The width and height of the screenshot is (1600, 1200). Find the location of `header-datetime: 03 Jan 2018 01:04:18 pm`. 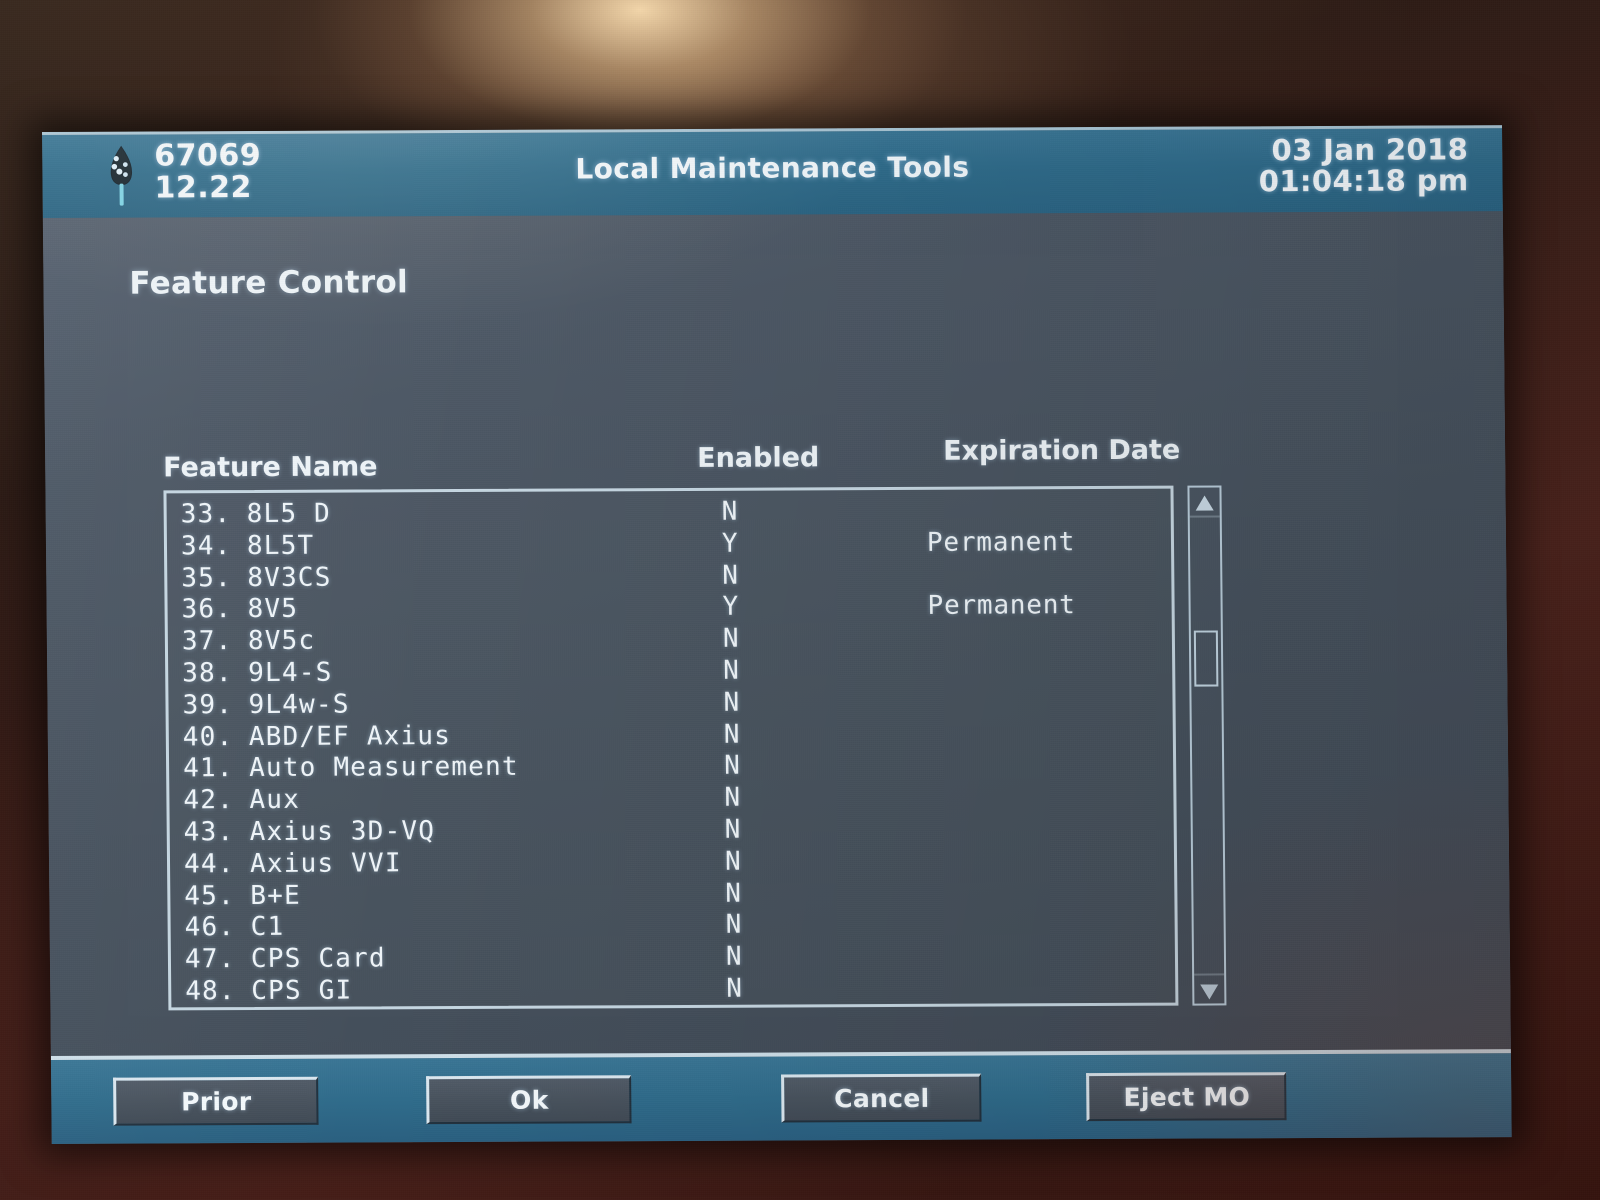

header-datetime: 03 Jan 2018 01:04:18 pm is located at coordinates (1363, 165).